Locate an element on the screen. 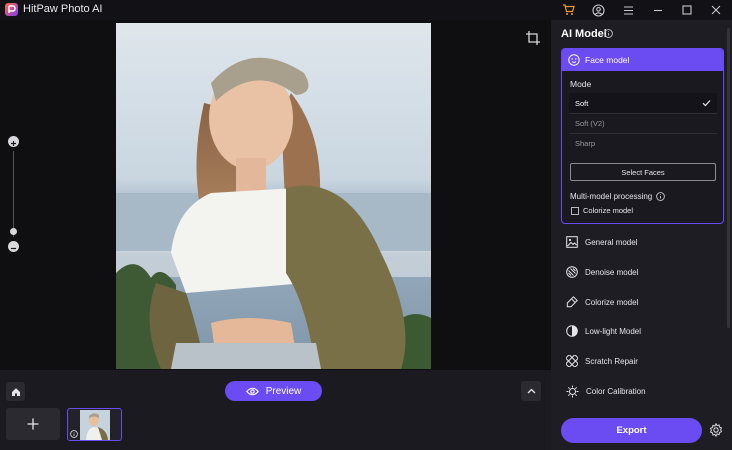  image-thumbnail is located at coordinates (94, 424).